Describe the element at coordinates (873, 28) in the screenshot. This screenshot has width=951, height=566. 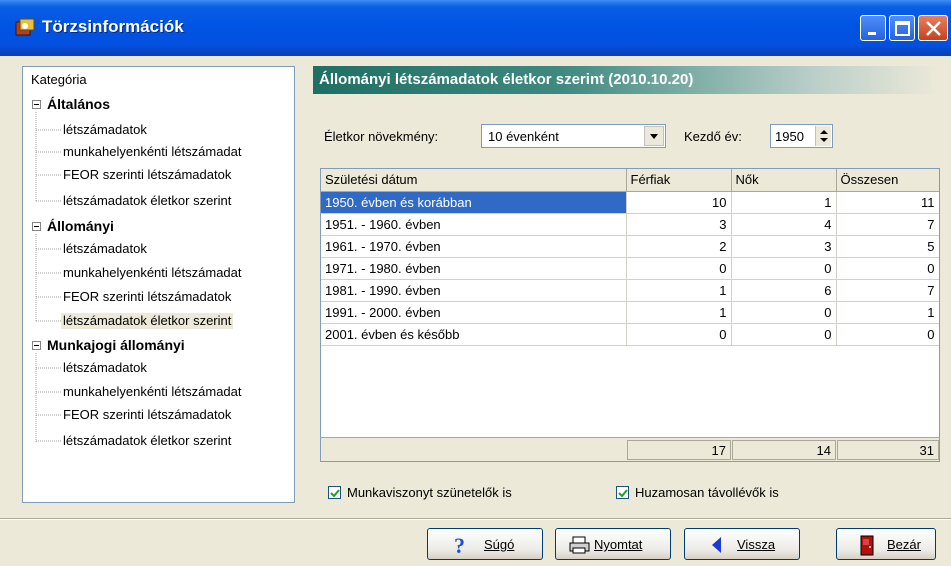
I see `minimize-button` at that location.